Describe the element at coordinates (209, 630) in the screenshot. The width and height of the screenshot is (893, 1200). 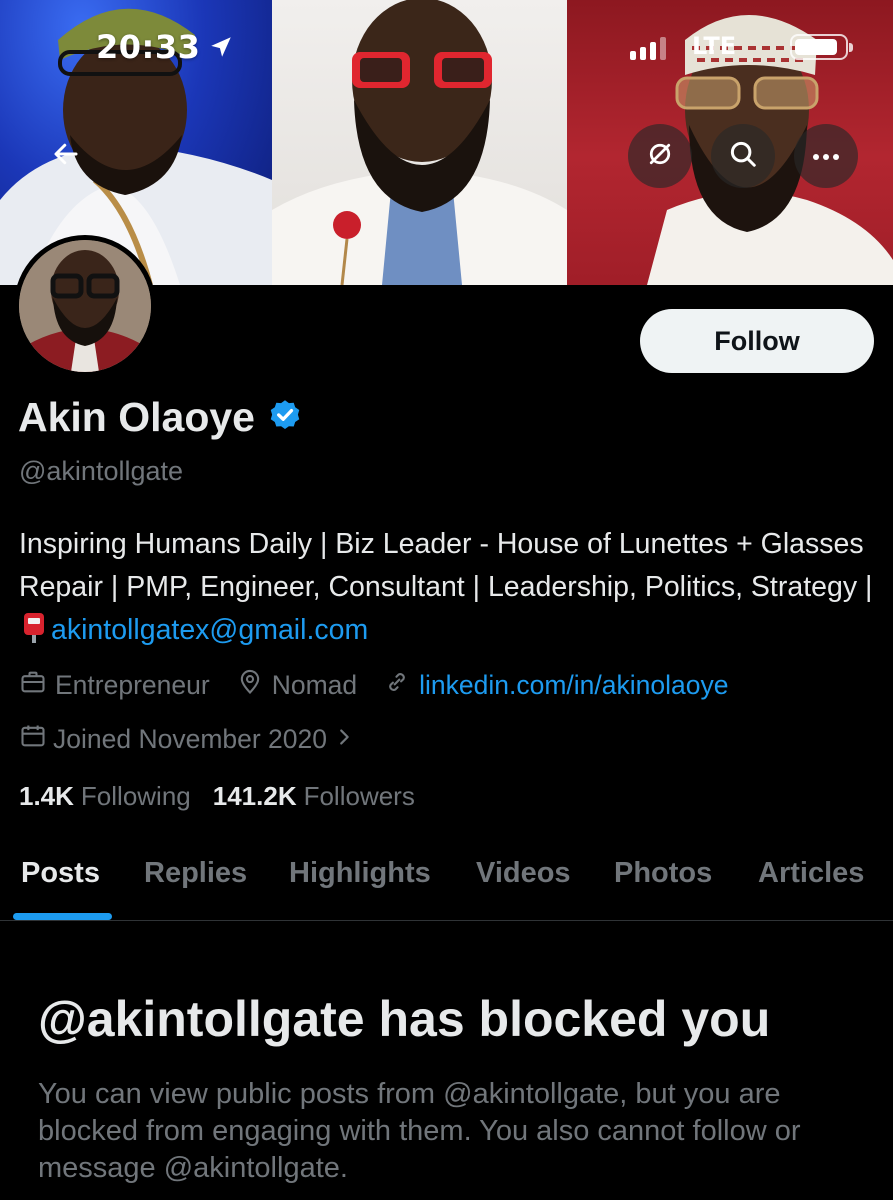
I see `bio-email-link: akintollgatex@gmail.com` at that location.